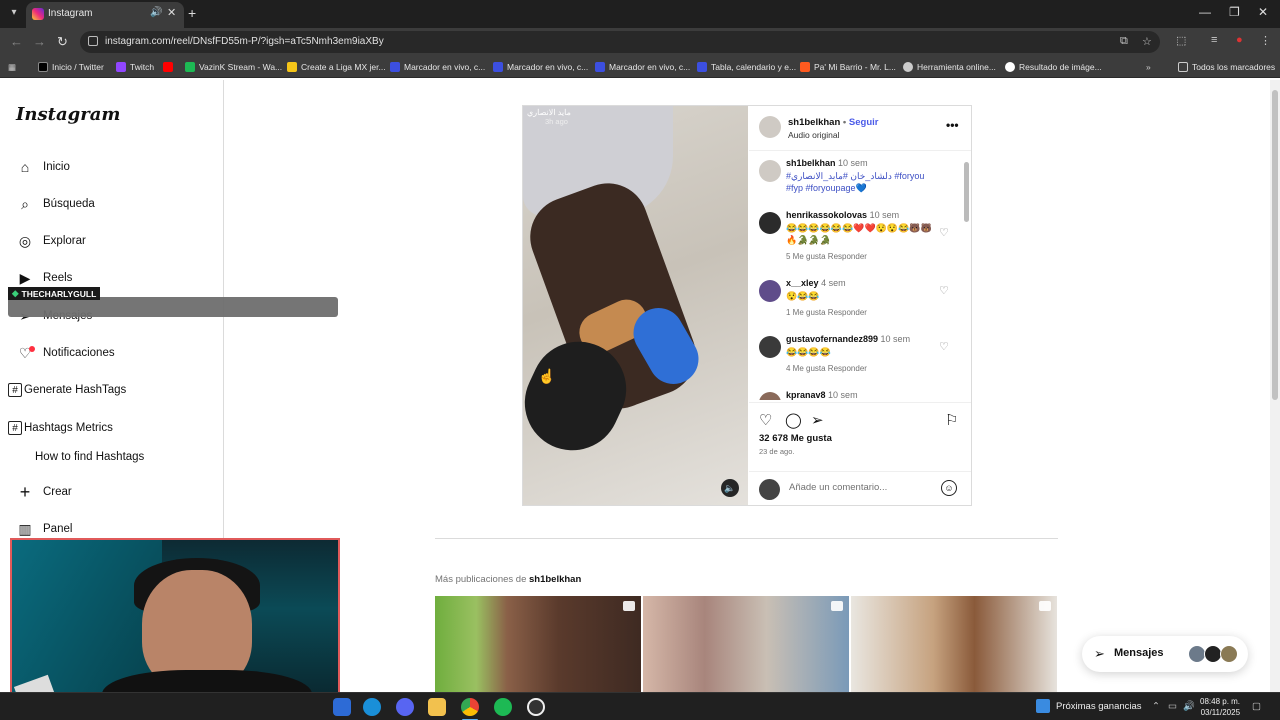 The width and height of the screenshot is (1280, 720). I want to click on comments-scrollbar, so click(966, 275).